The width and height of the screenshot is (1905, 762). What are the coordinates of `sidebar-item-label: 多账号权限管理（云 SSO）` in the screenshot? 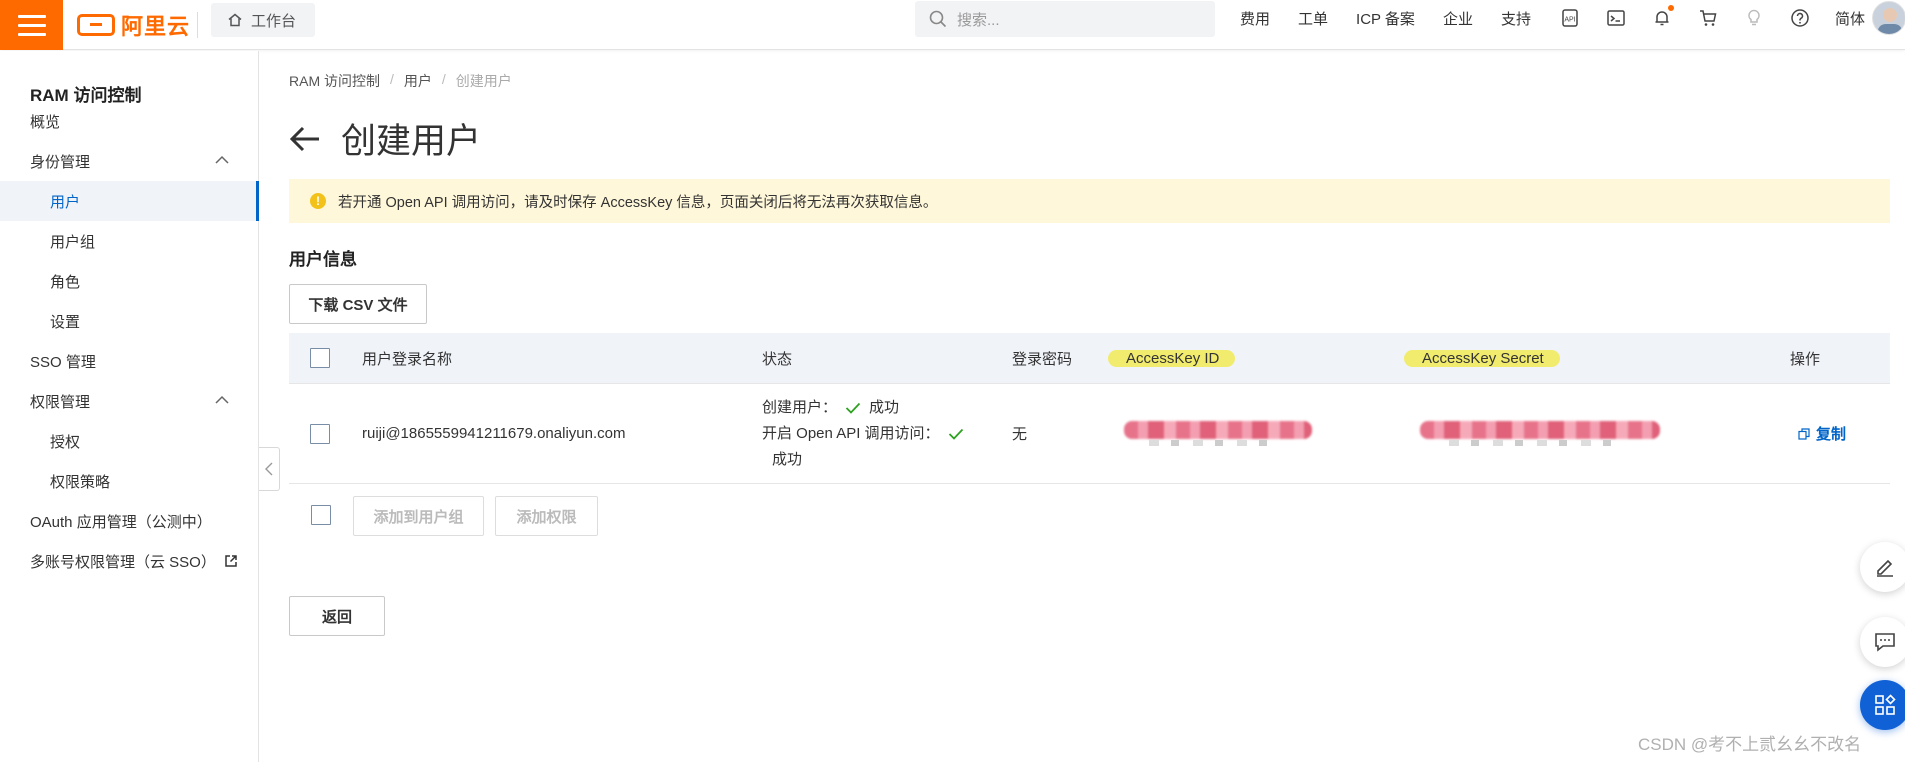 It's located at (123, 562).